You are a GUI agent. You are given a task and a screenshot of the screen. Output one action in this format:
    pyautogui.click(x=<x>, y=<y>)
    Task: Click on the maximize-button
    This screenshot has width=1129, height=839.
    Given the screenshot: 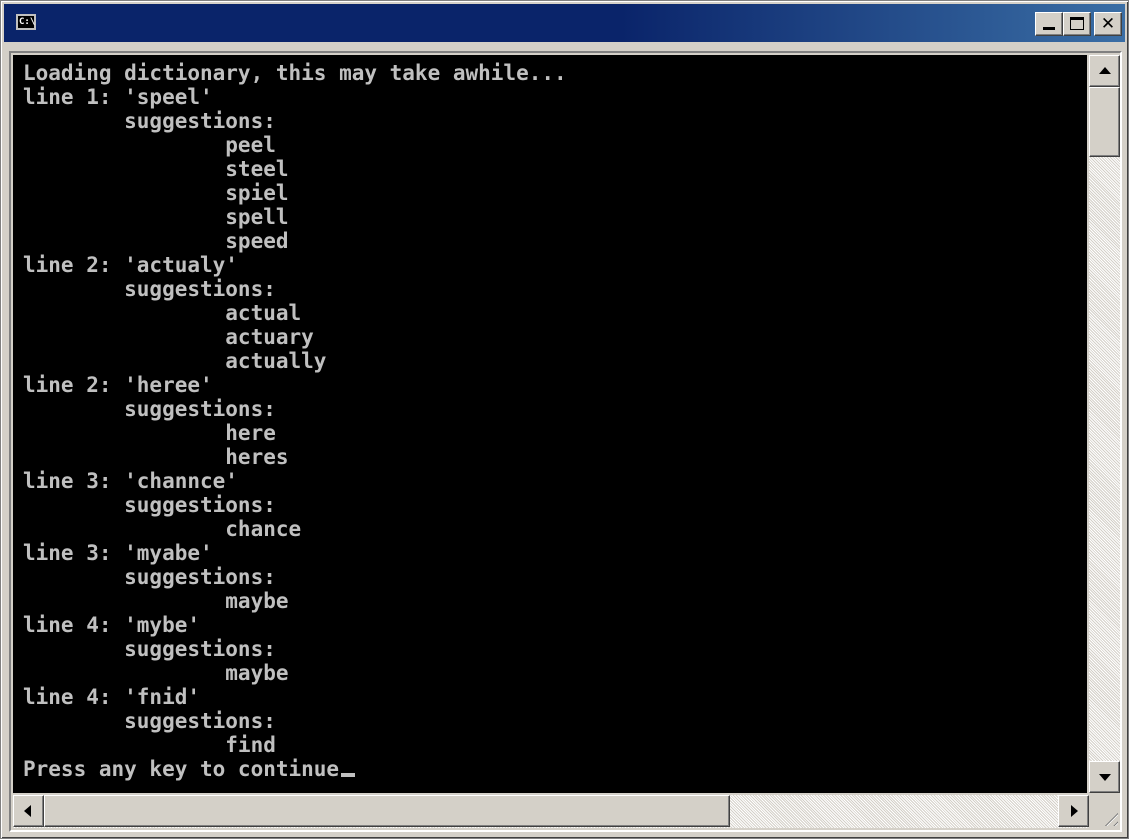 What is the action you would take?
    pyautogui.click(x=1077, y=24)
    